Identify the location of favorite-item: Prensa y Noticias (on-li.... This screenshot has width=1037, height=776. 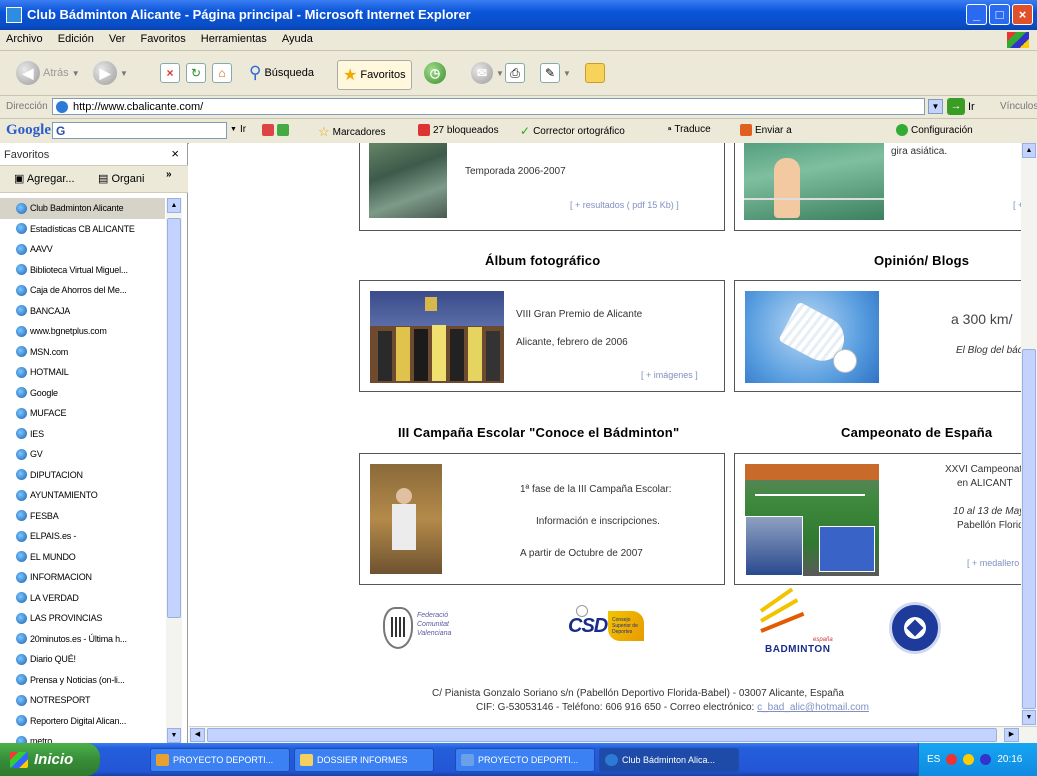
(82, 680).